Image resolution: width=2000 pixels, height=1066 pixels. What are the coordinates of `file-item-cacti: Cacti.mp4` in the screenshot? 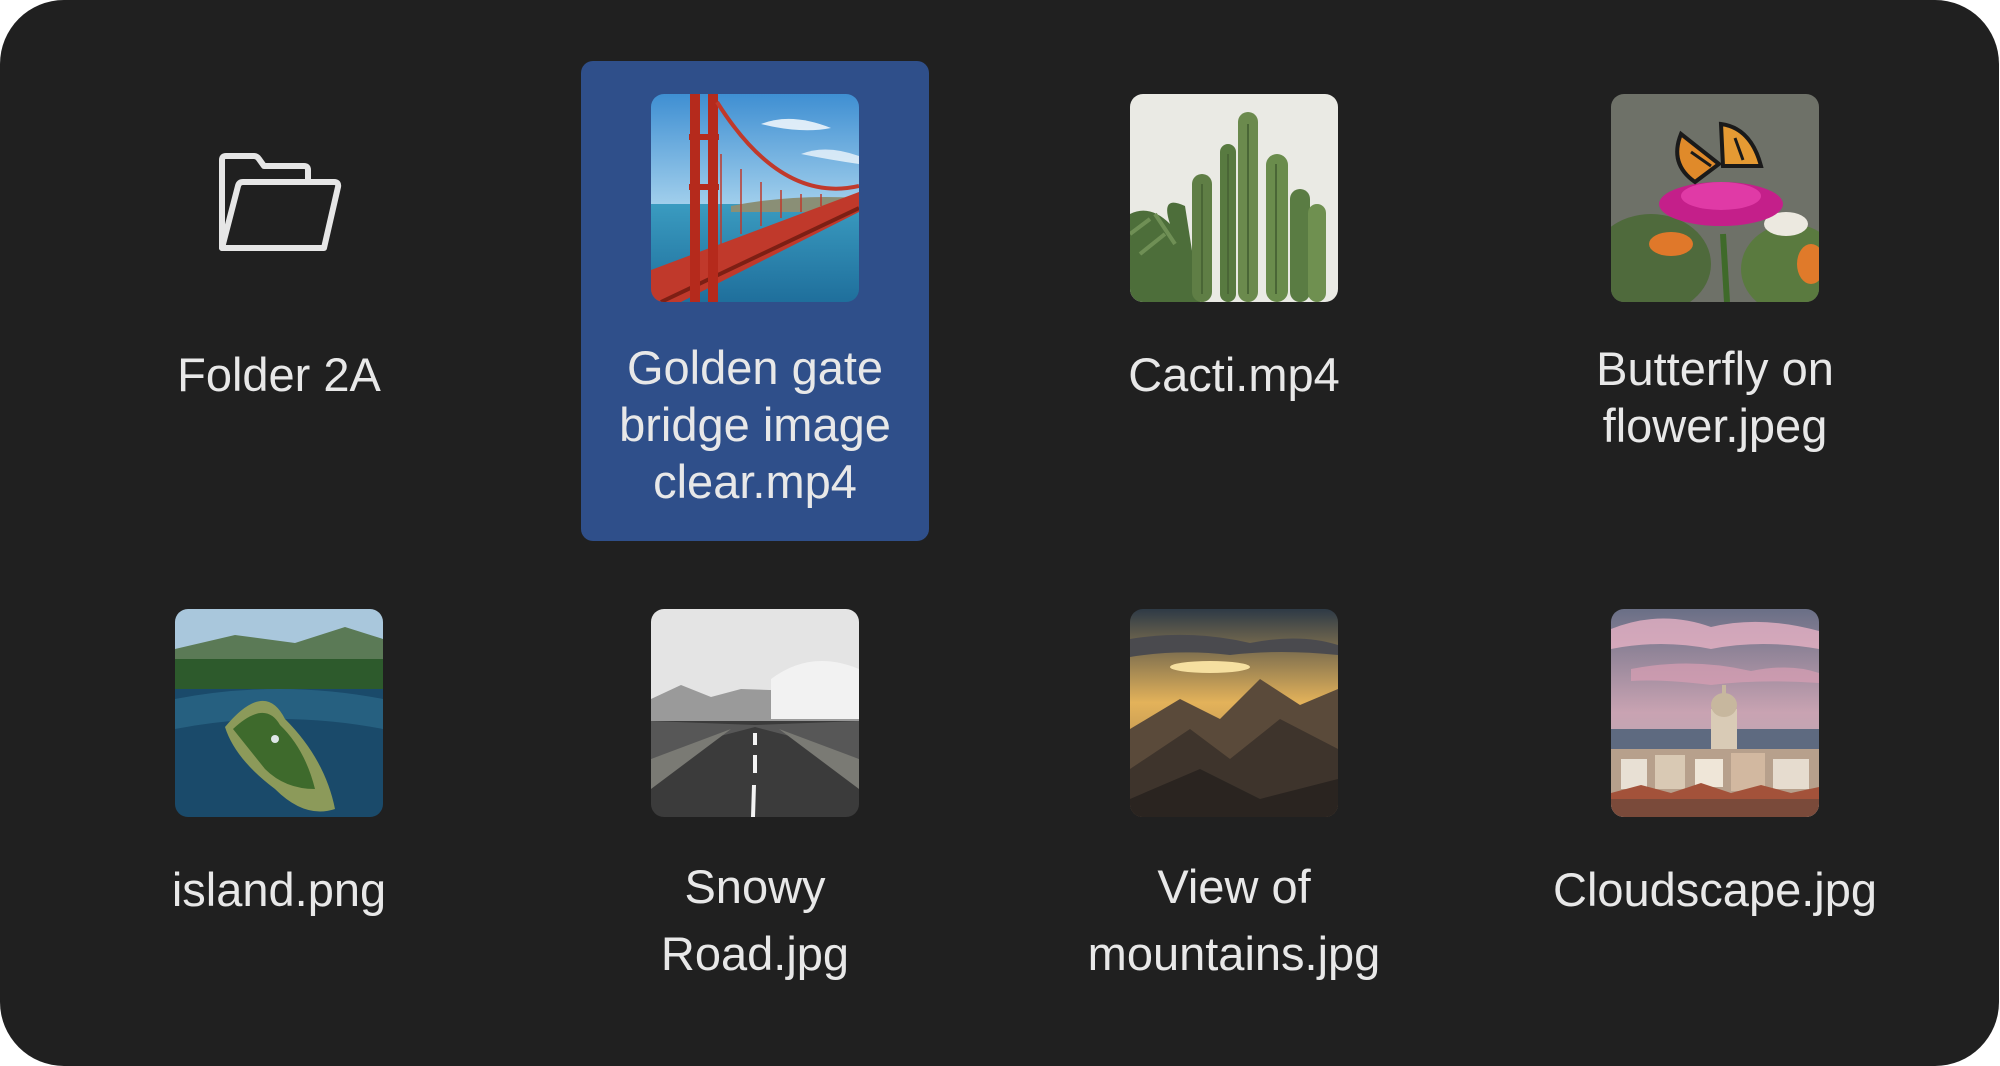 It's located at (1234, 230).